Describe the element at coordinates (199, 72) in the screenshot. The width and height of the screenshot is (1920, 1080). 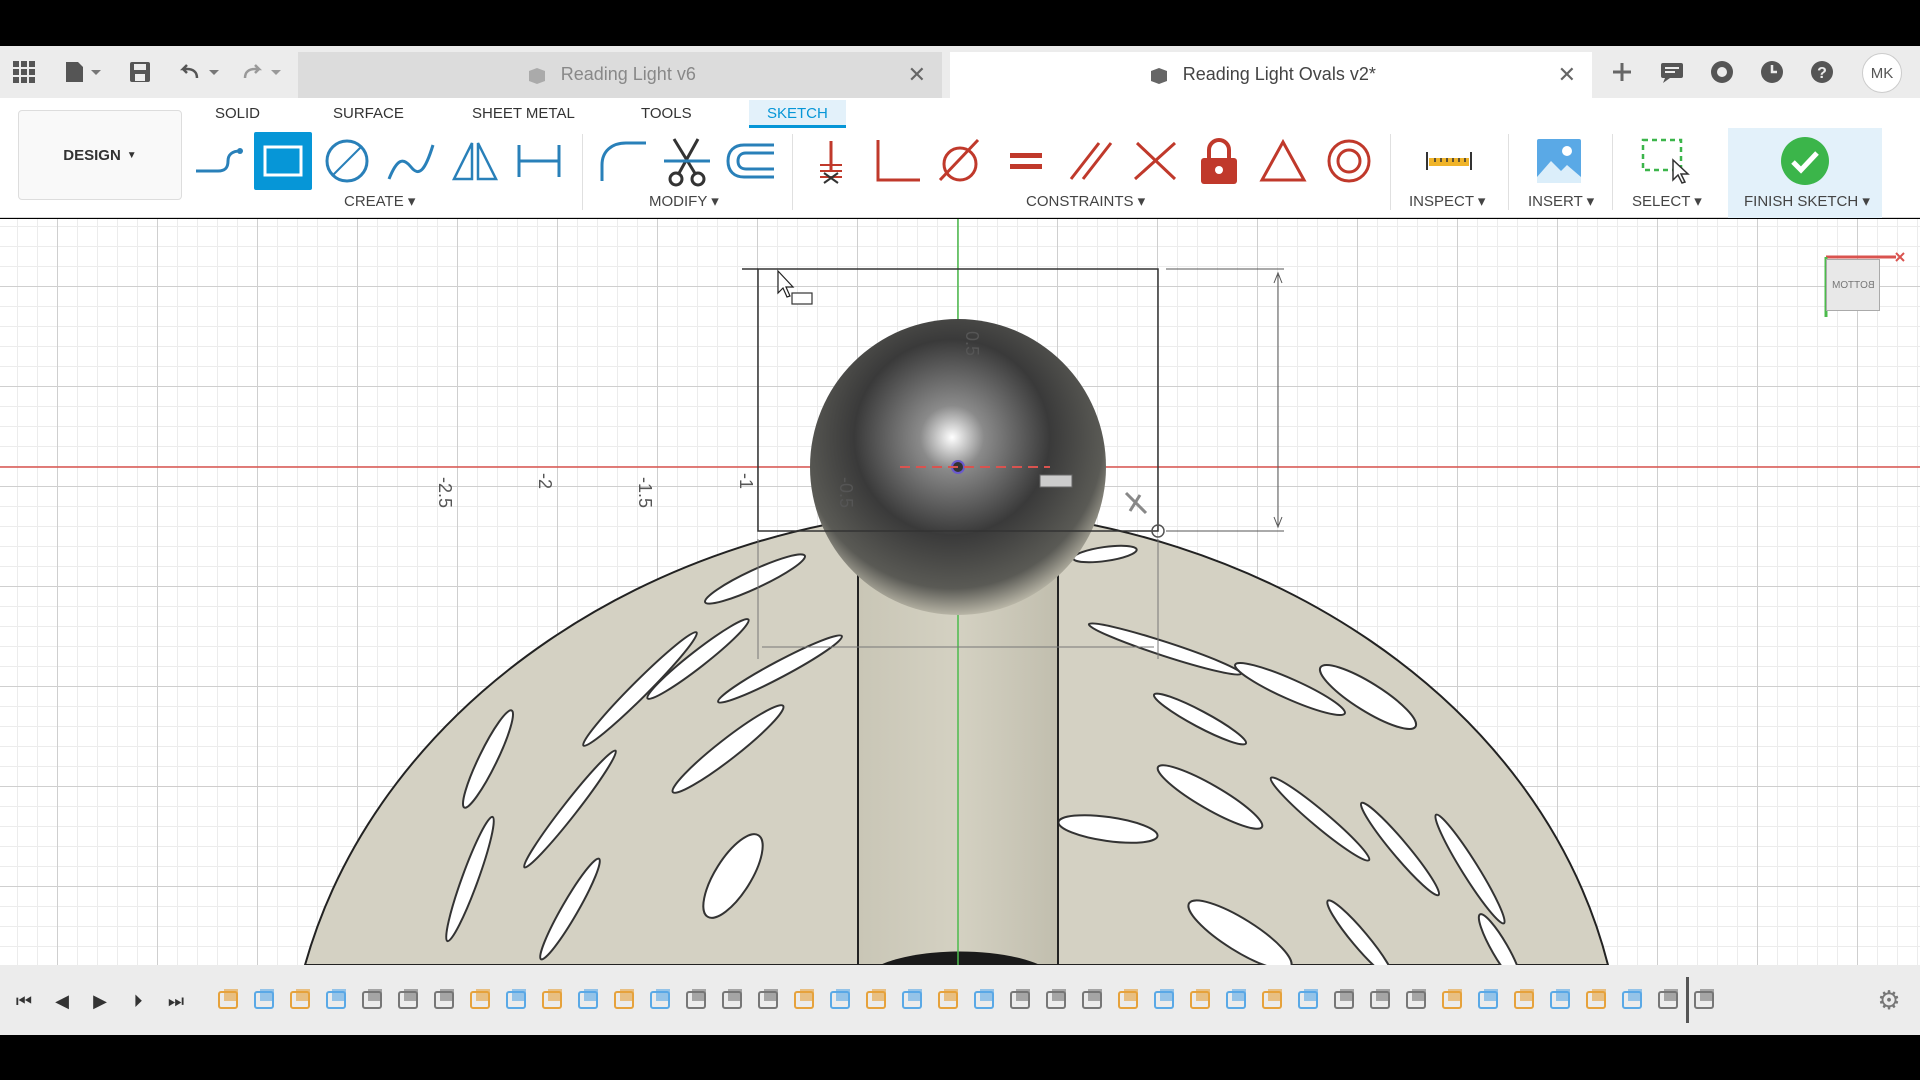
I see `undo-icon` at that location.